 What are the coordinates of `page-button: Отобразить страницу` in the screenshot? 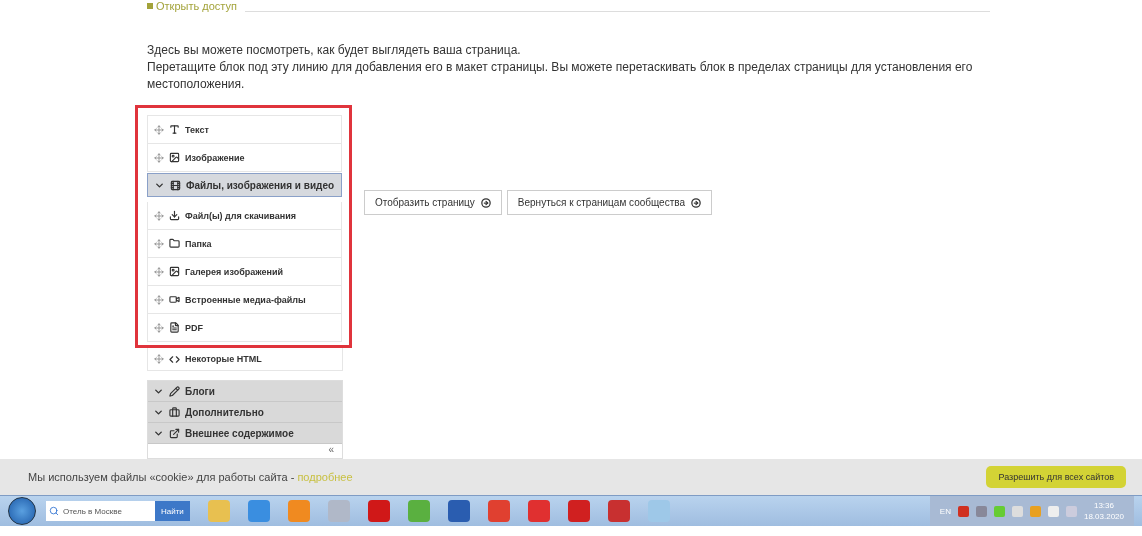 It's located at (433, 202).